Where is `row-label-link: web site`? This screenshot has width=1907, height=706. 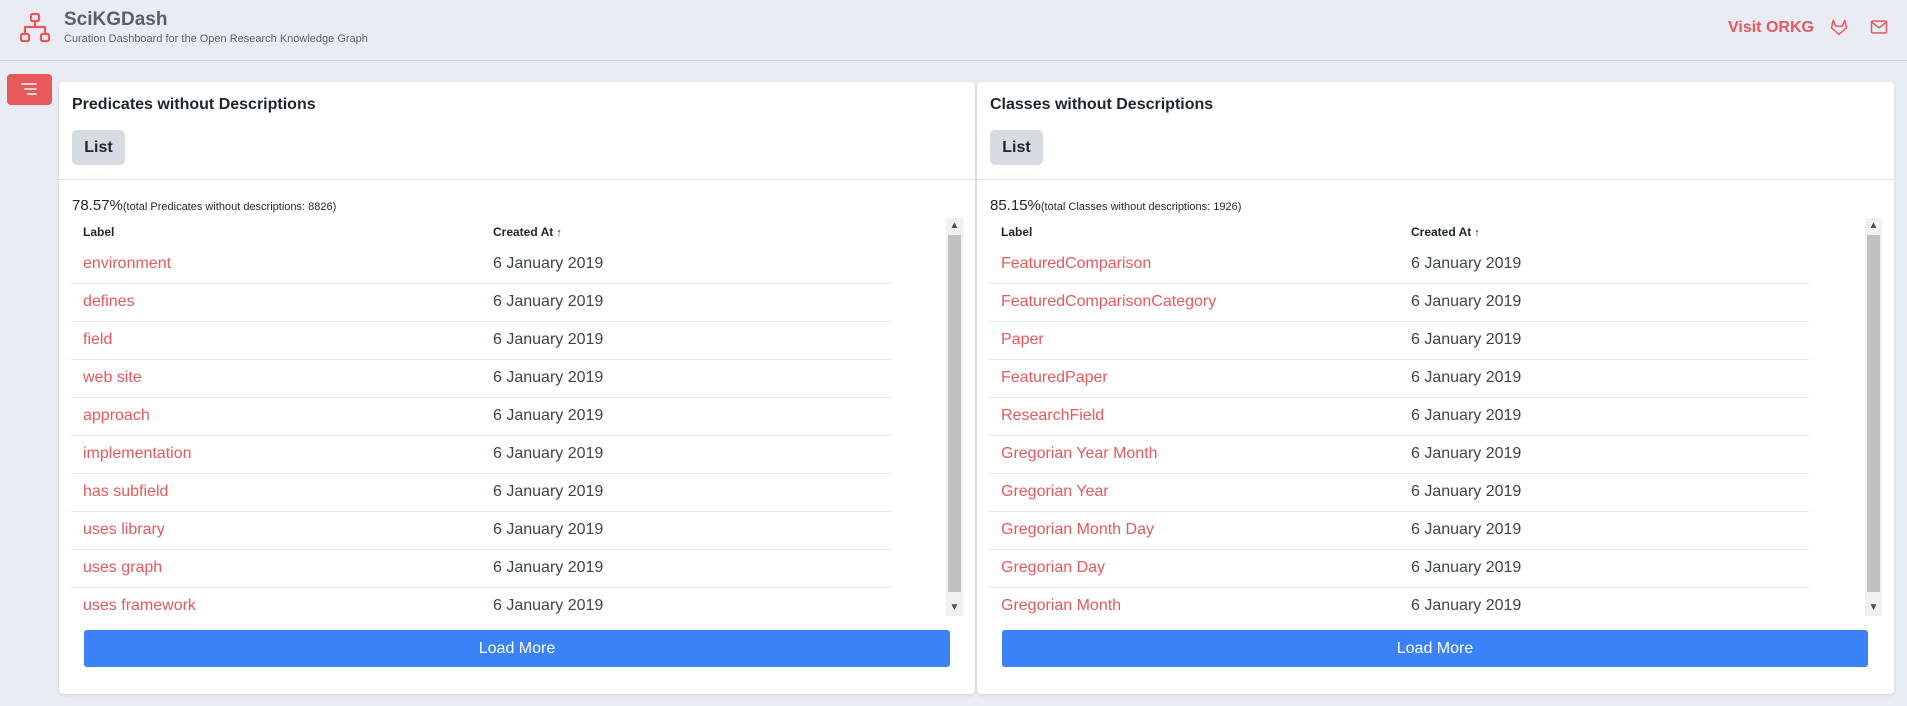
row-label-link: web site is located at coordinates (112, 378).